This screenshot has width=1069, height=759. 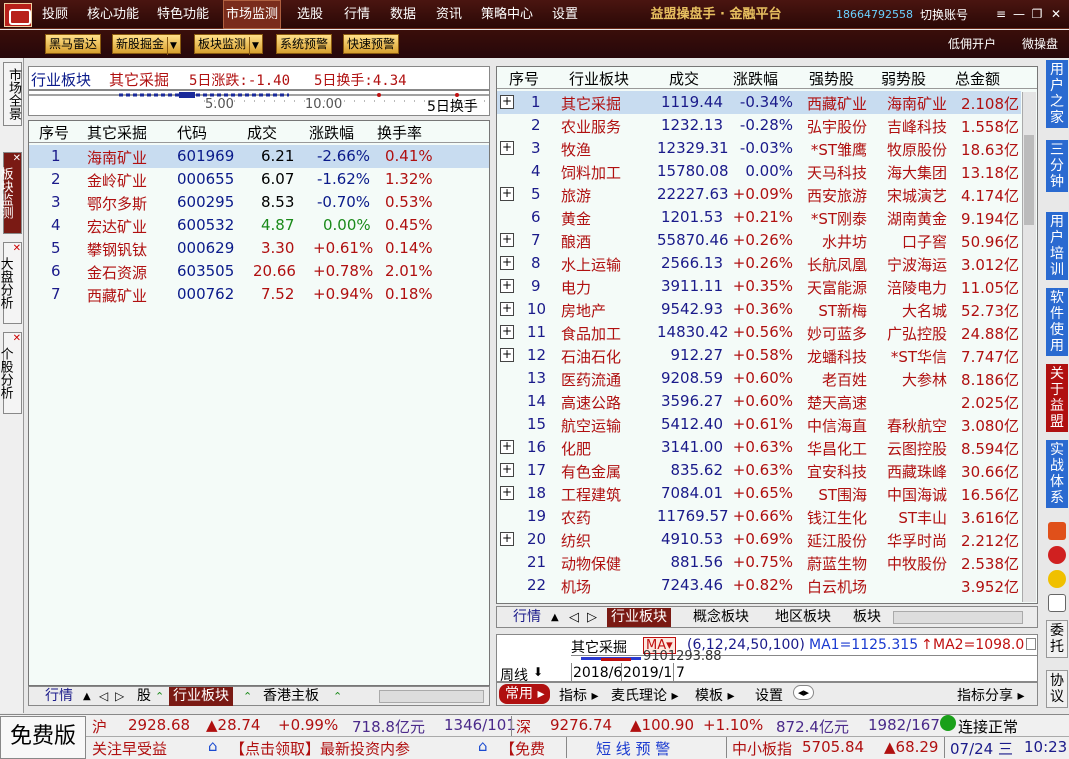 What do you see at coordinates (259, 179) in the screenshot?
I see `table-row: 2 金岭矿业 000655 6.07 -1.62% 1.32%` at bounding box center [259, 179].